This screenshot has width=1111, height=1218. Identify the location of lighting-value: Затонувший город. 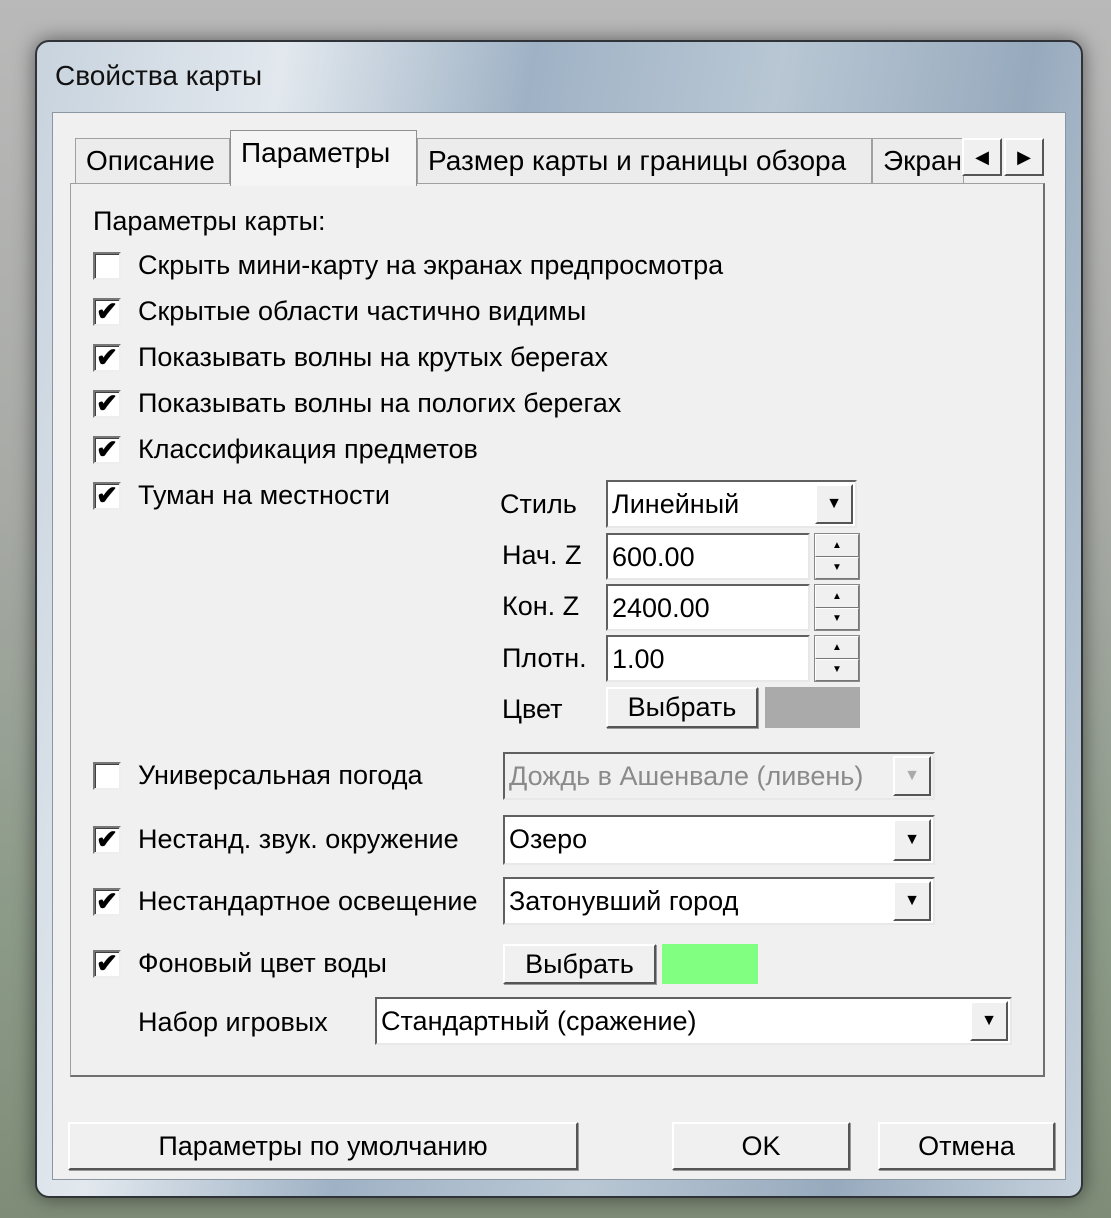
(624, 901).